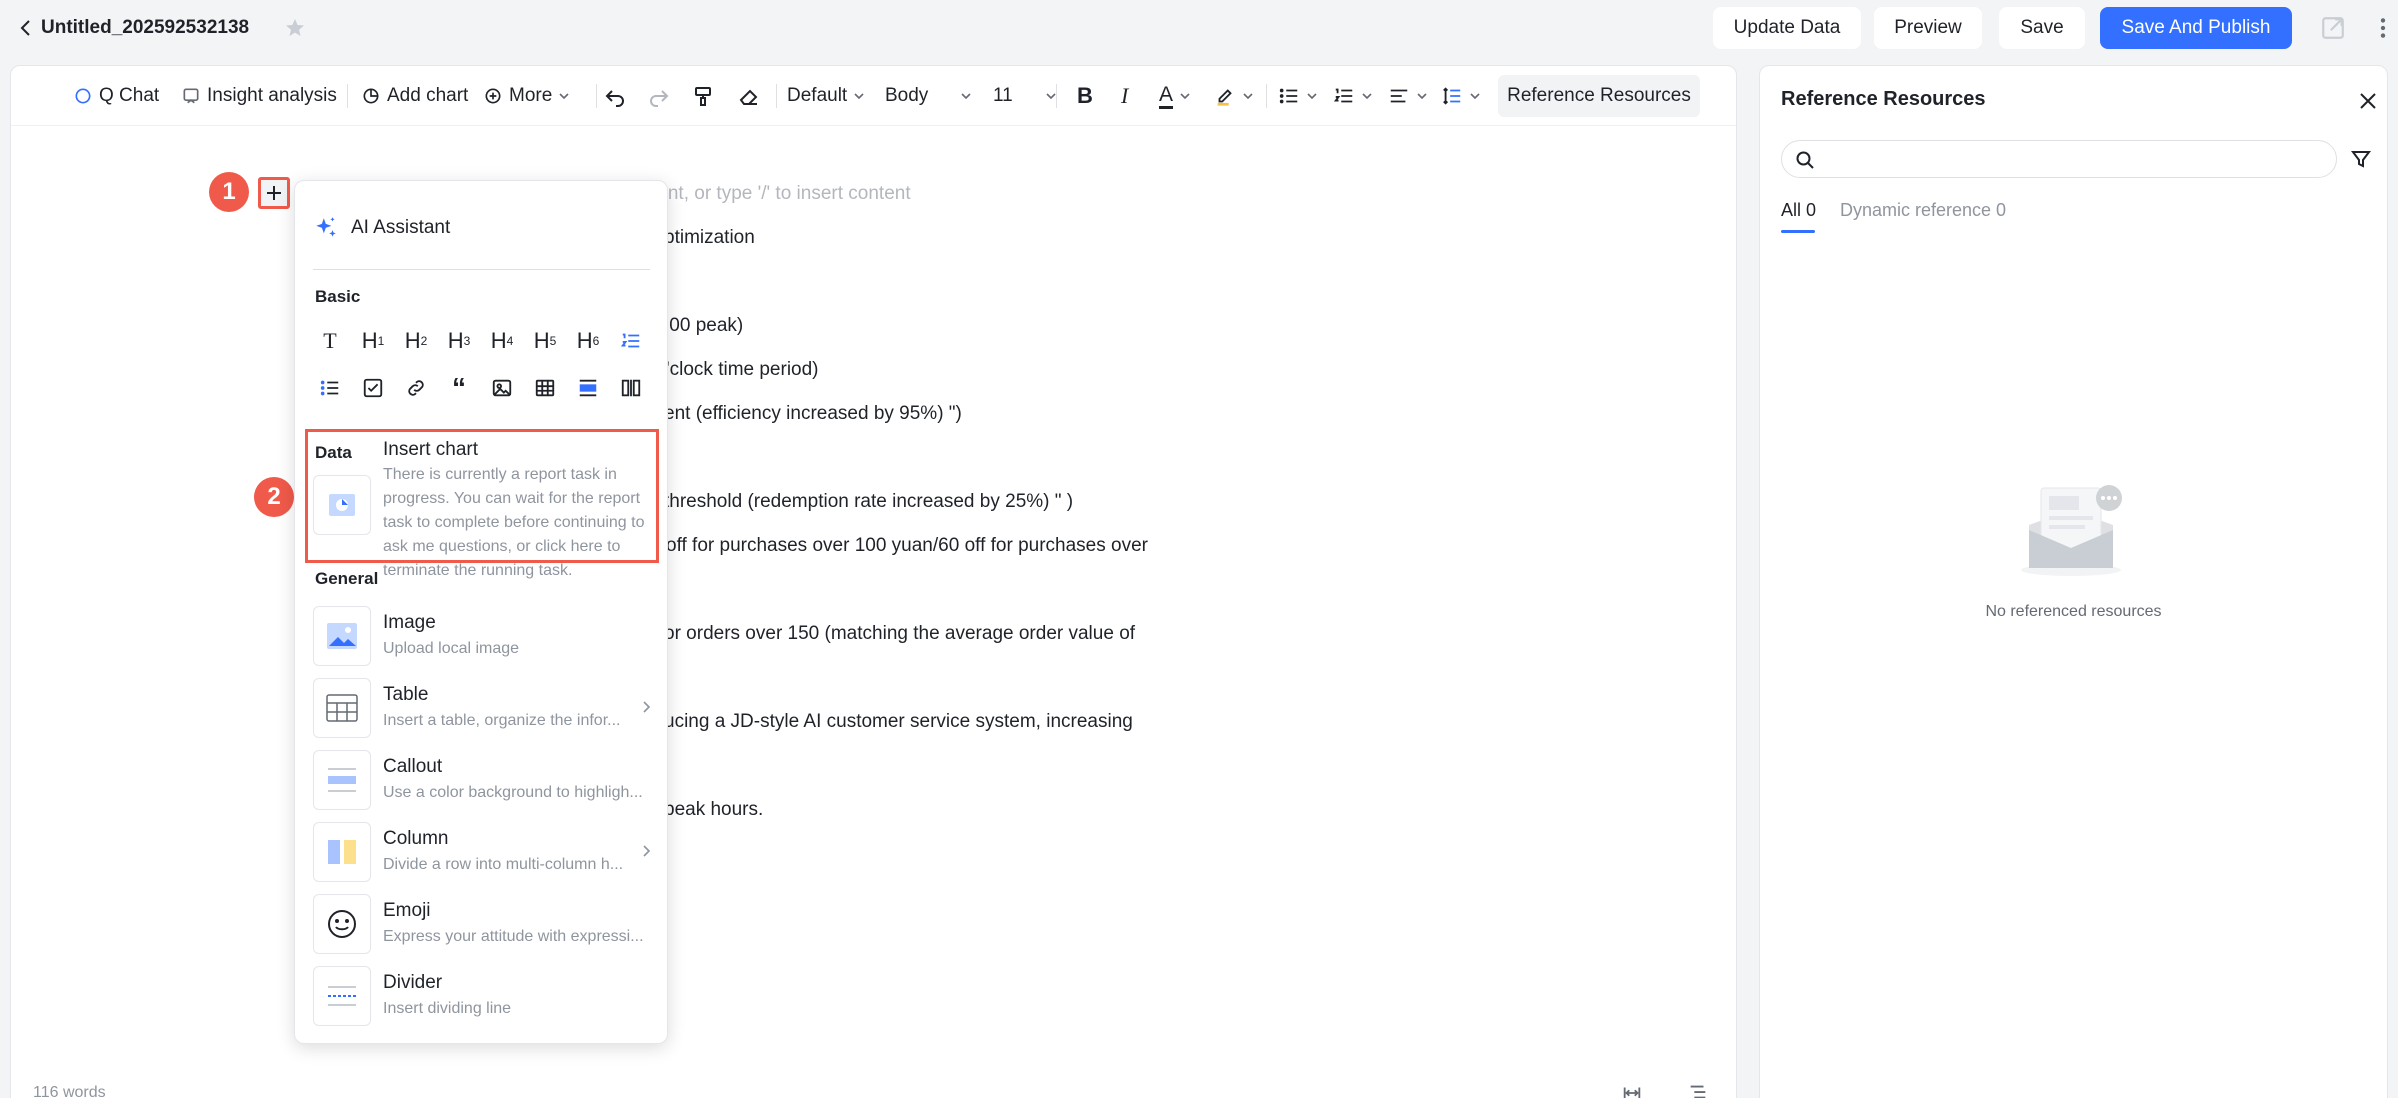 The image size is (2398, 1098). What do you see at coordinates (1025, 96) in the screenshot?
I see `font-size-select: 11` at bounding box center [1025, 96].